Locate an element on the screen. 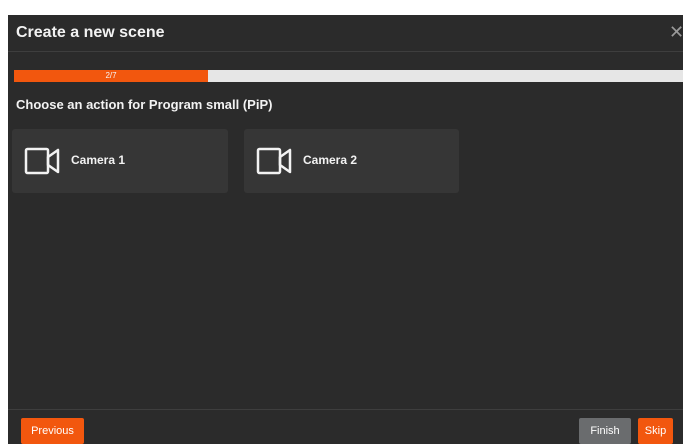 Image resolution: width=683 pixels, height=444 pixels. skip-button: Skip is located at coordinates (655, 431).